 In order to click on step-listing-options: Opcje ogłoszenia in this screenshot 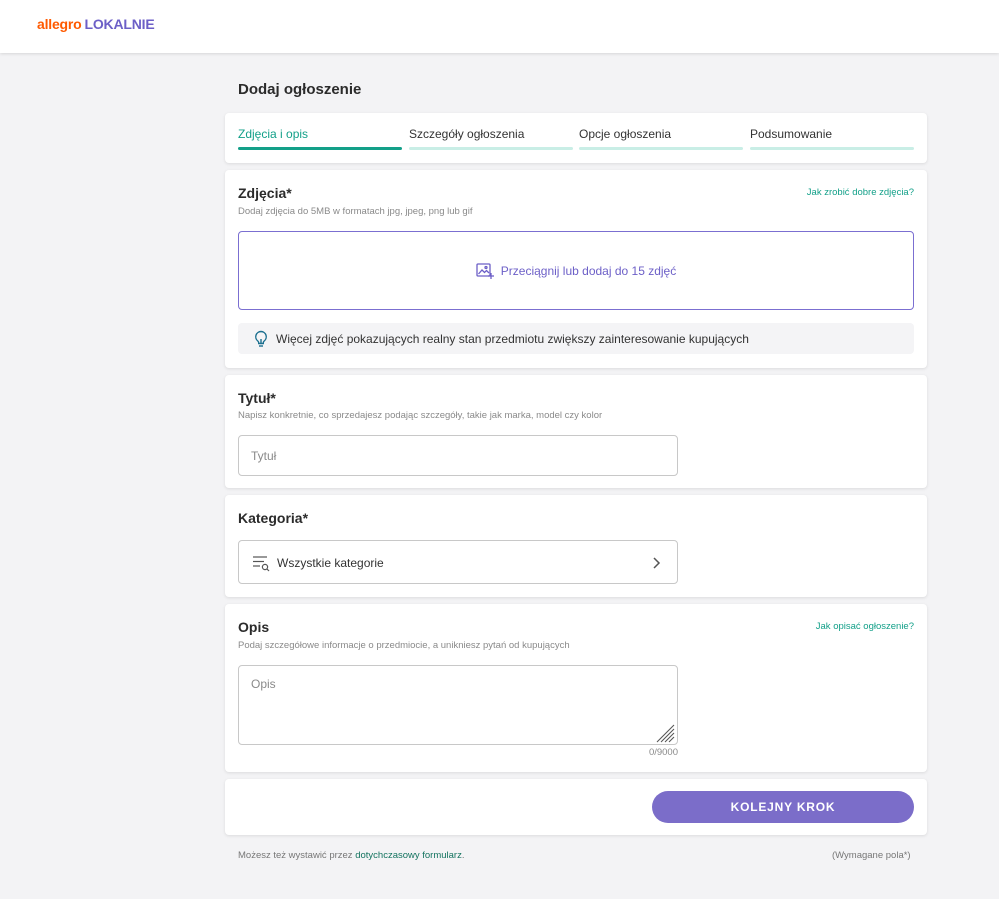, I will do `click(661, 138)`.